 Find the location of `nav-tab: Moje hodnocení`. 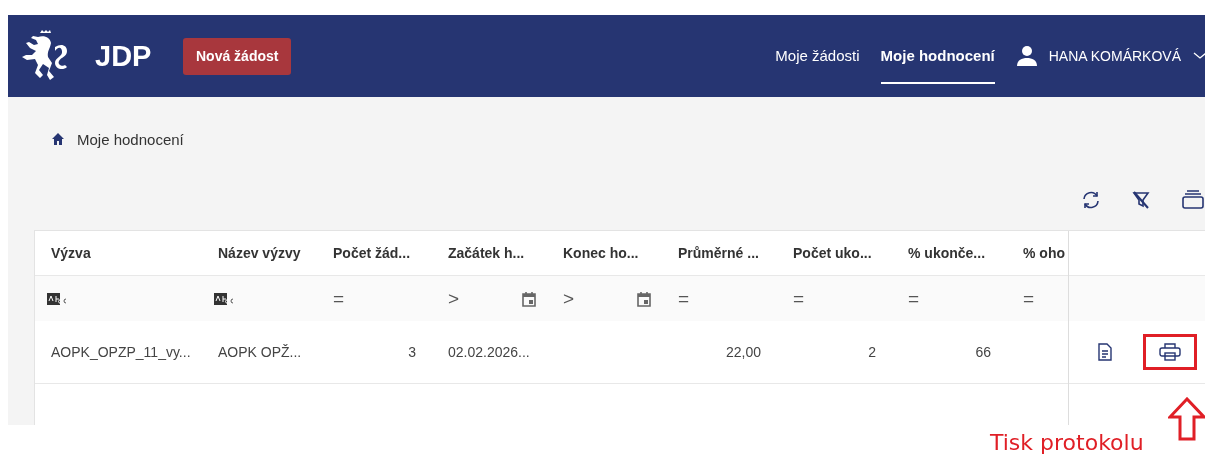

nav-tab: Moje hodnocení is located at coordinates (937, 63).